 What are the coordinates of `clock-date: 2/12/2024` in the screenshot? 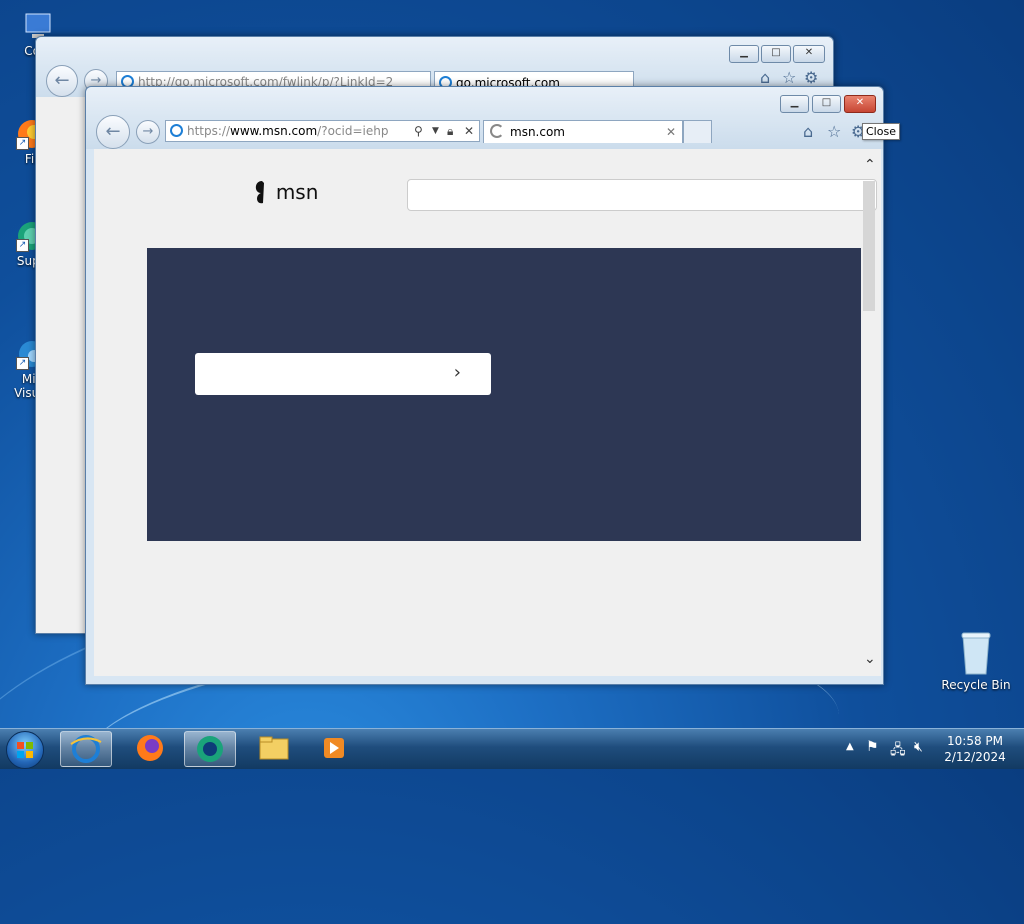 It's located at (975, 757).